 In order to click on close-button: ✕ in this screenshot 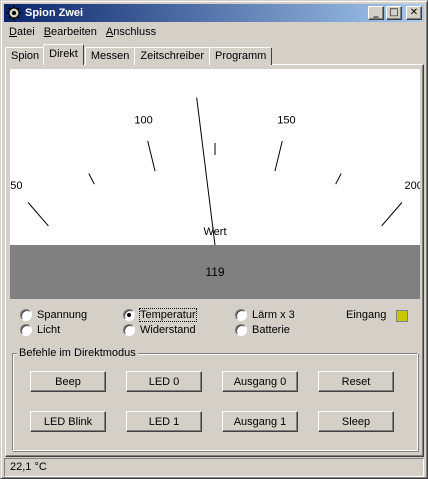, I will do `click(414, 13)`.